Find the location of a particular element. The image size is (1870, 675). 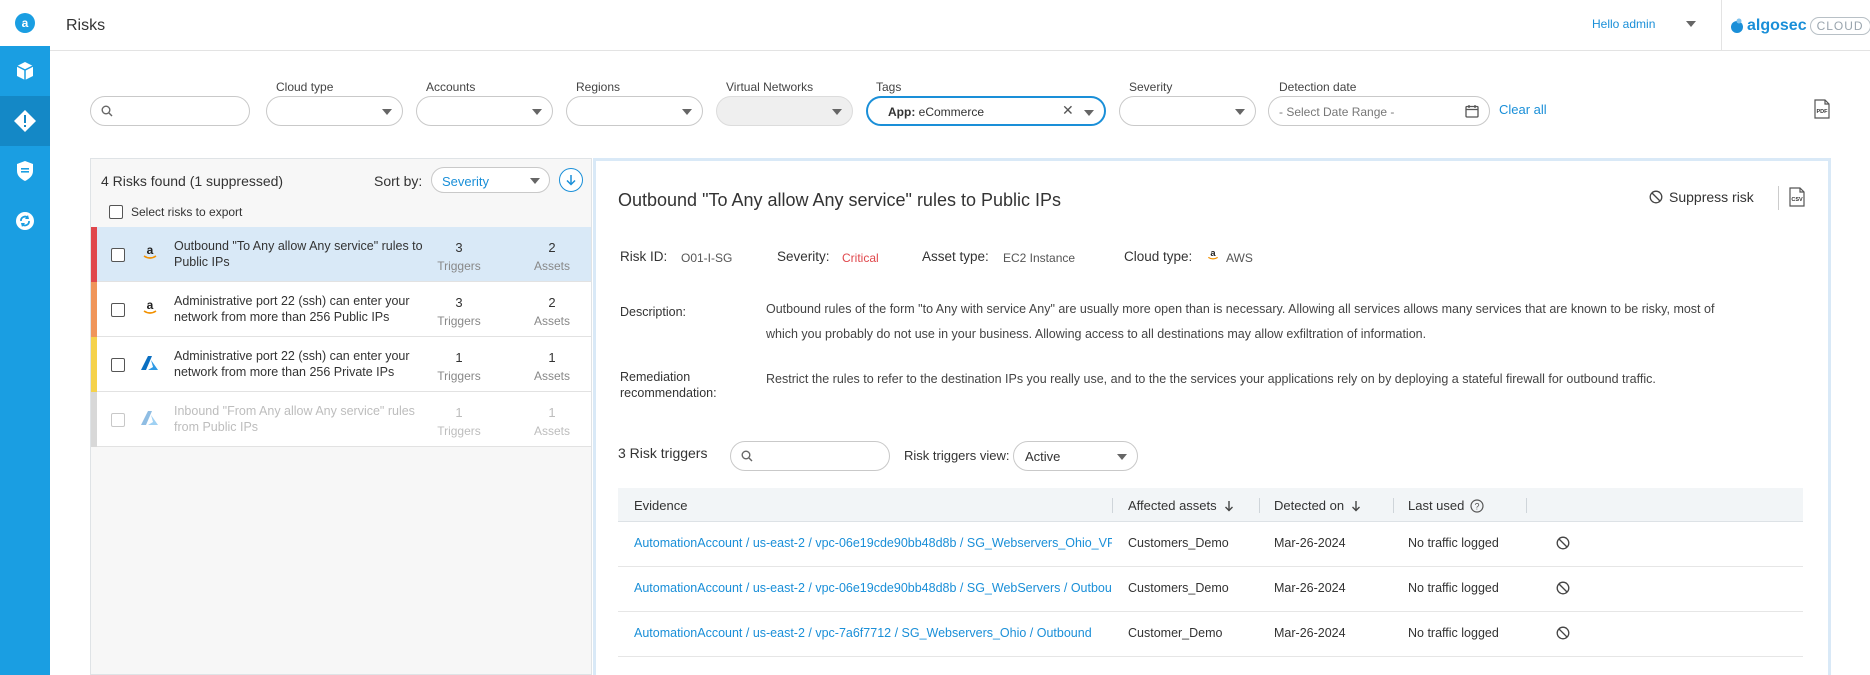

clear-all-link: Clear all is located at coordinates (1523, 109).